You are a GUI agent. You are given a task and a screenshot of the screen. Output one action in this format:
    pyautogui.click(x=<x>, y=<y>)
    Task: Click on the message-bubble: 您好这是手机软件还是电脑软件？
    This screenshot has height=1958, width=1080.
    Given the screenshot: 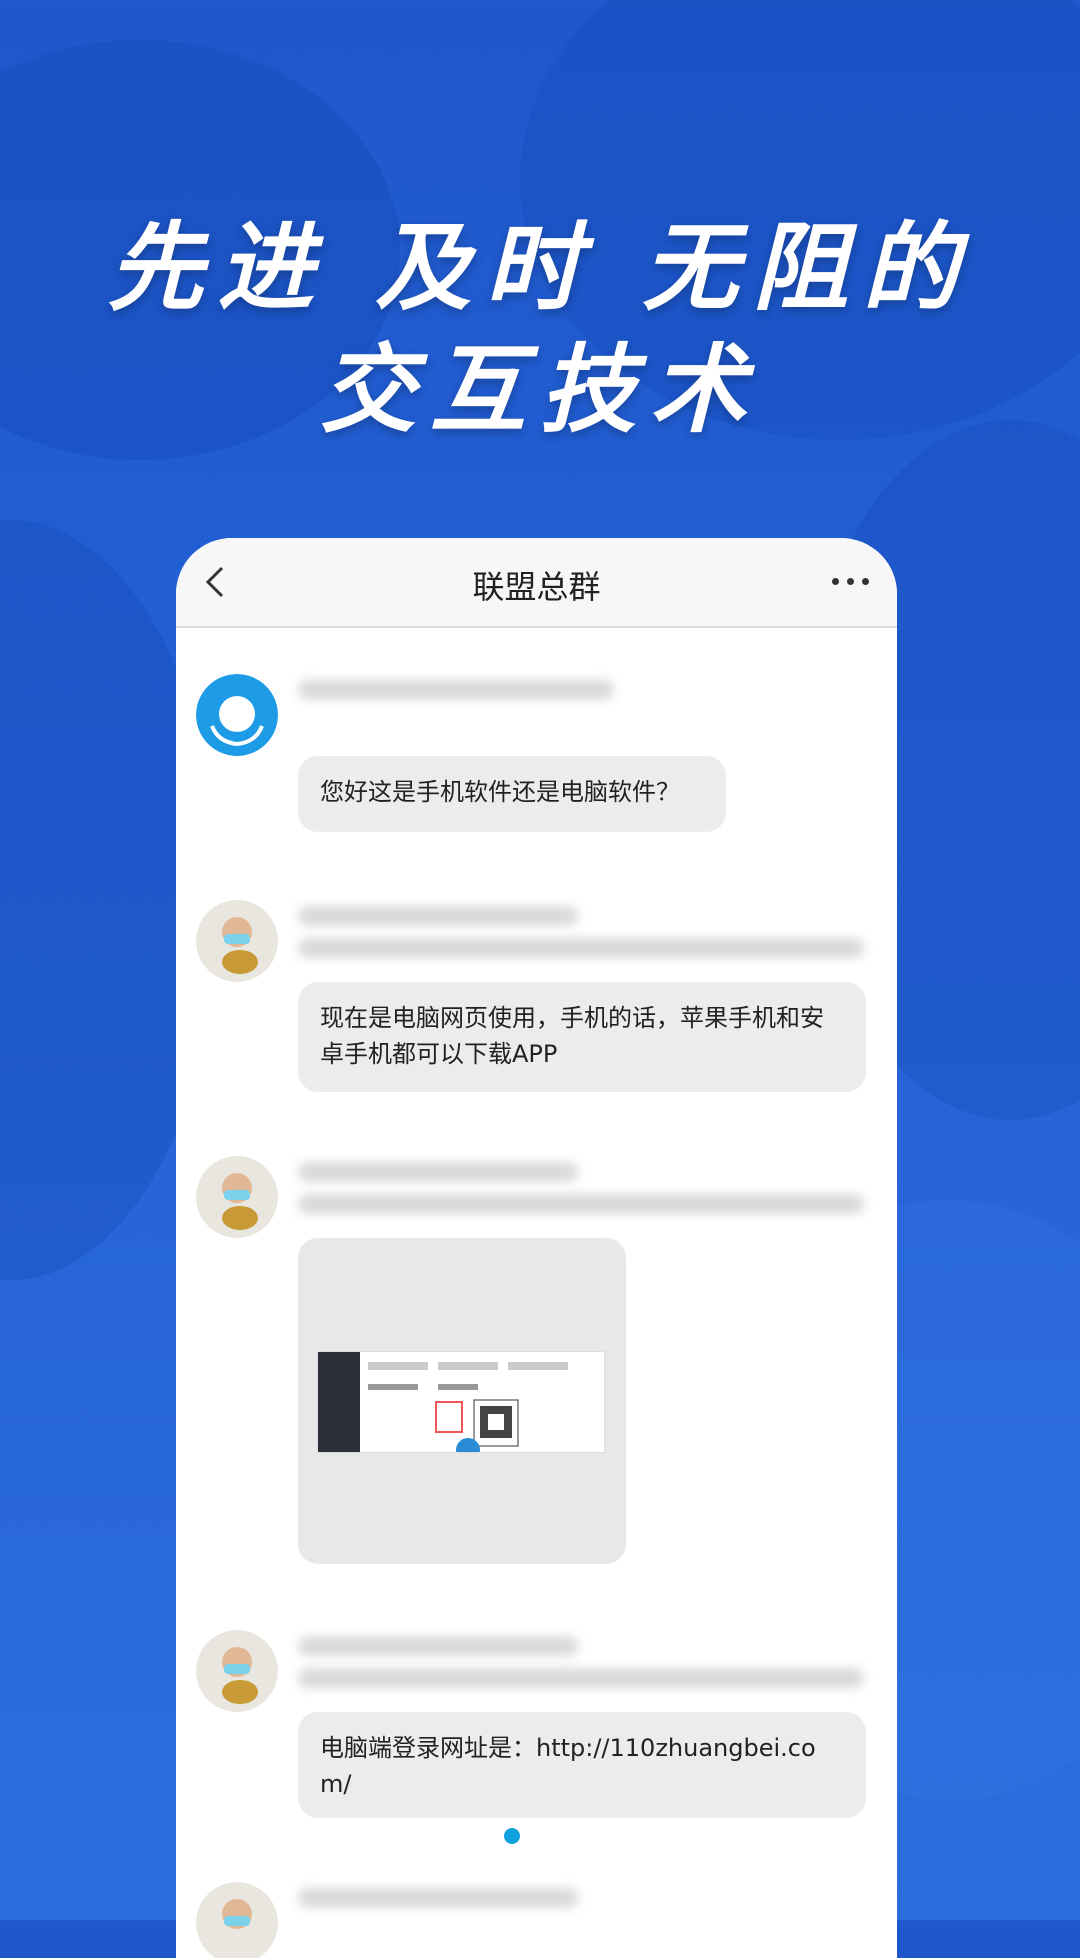 What is the action you would take?
    pyautogui.click(x=512, y=794)
    